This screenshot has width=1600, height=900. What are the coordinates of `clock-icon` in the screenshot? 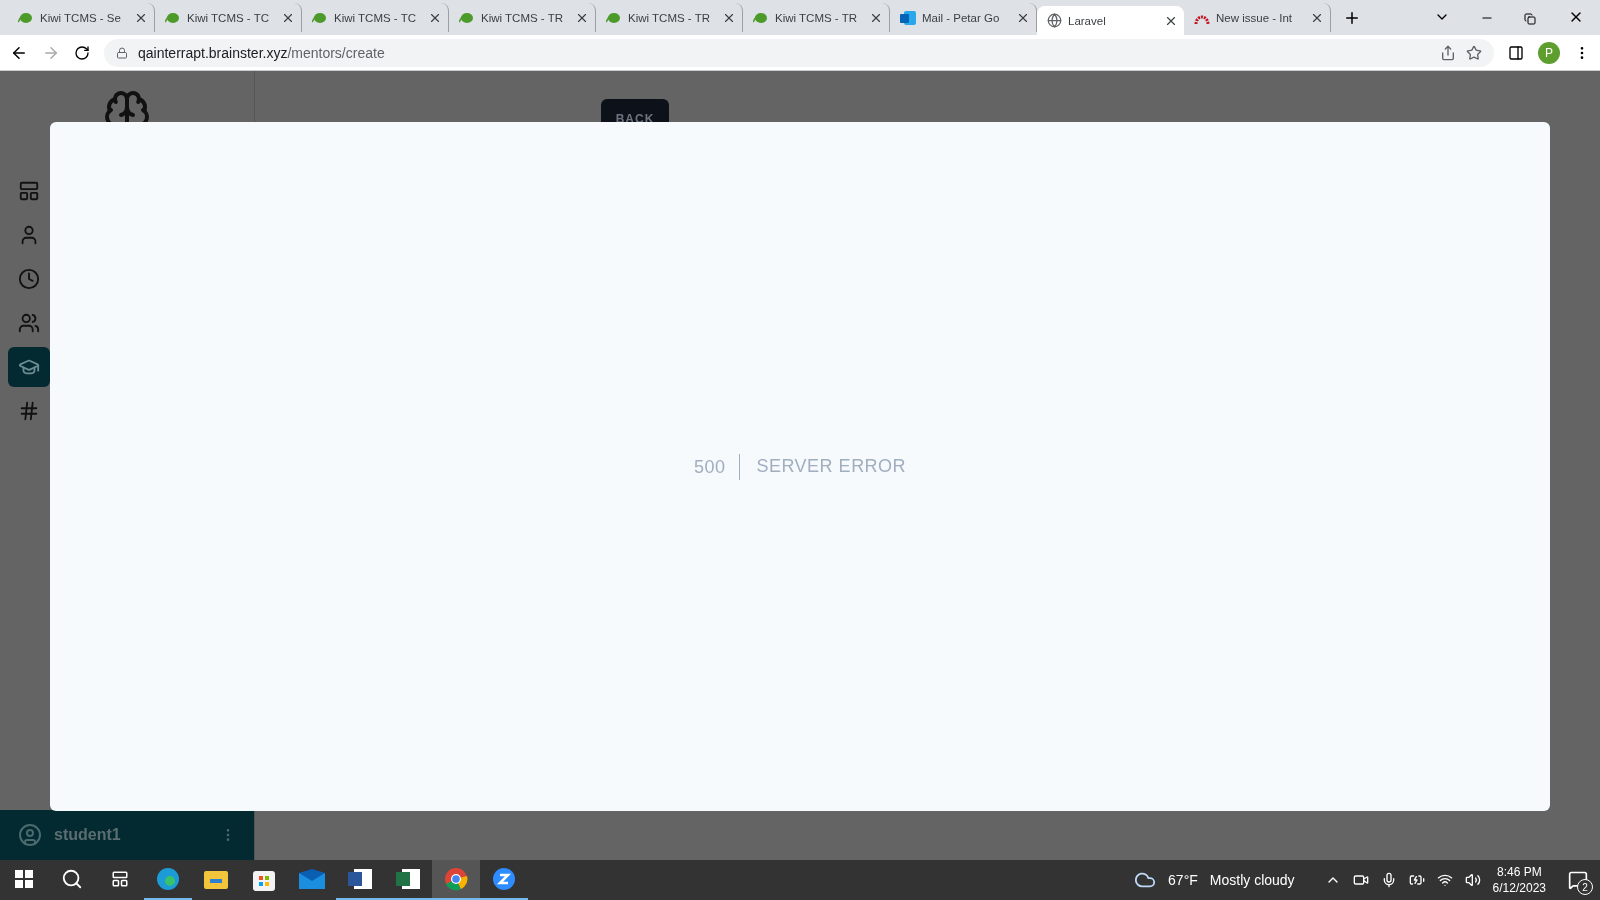 It's located at (29, 279).